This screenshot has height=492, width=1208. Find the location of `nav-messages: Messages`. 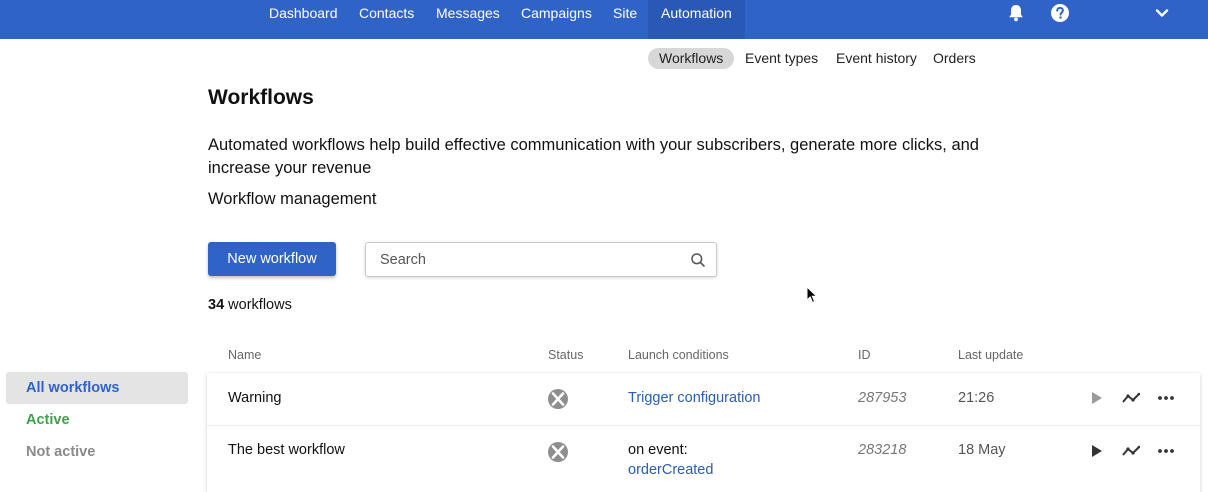

nav-messages: Messages is located at coordinates (468, 19).